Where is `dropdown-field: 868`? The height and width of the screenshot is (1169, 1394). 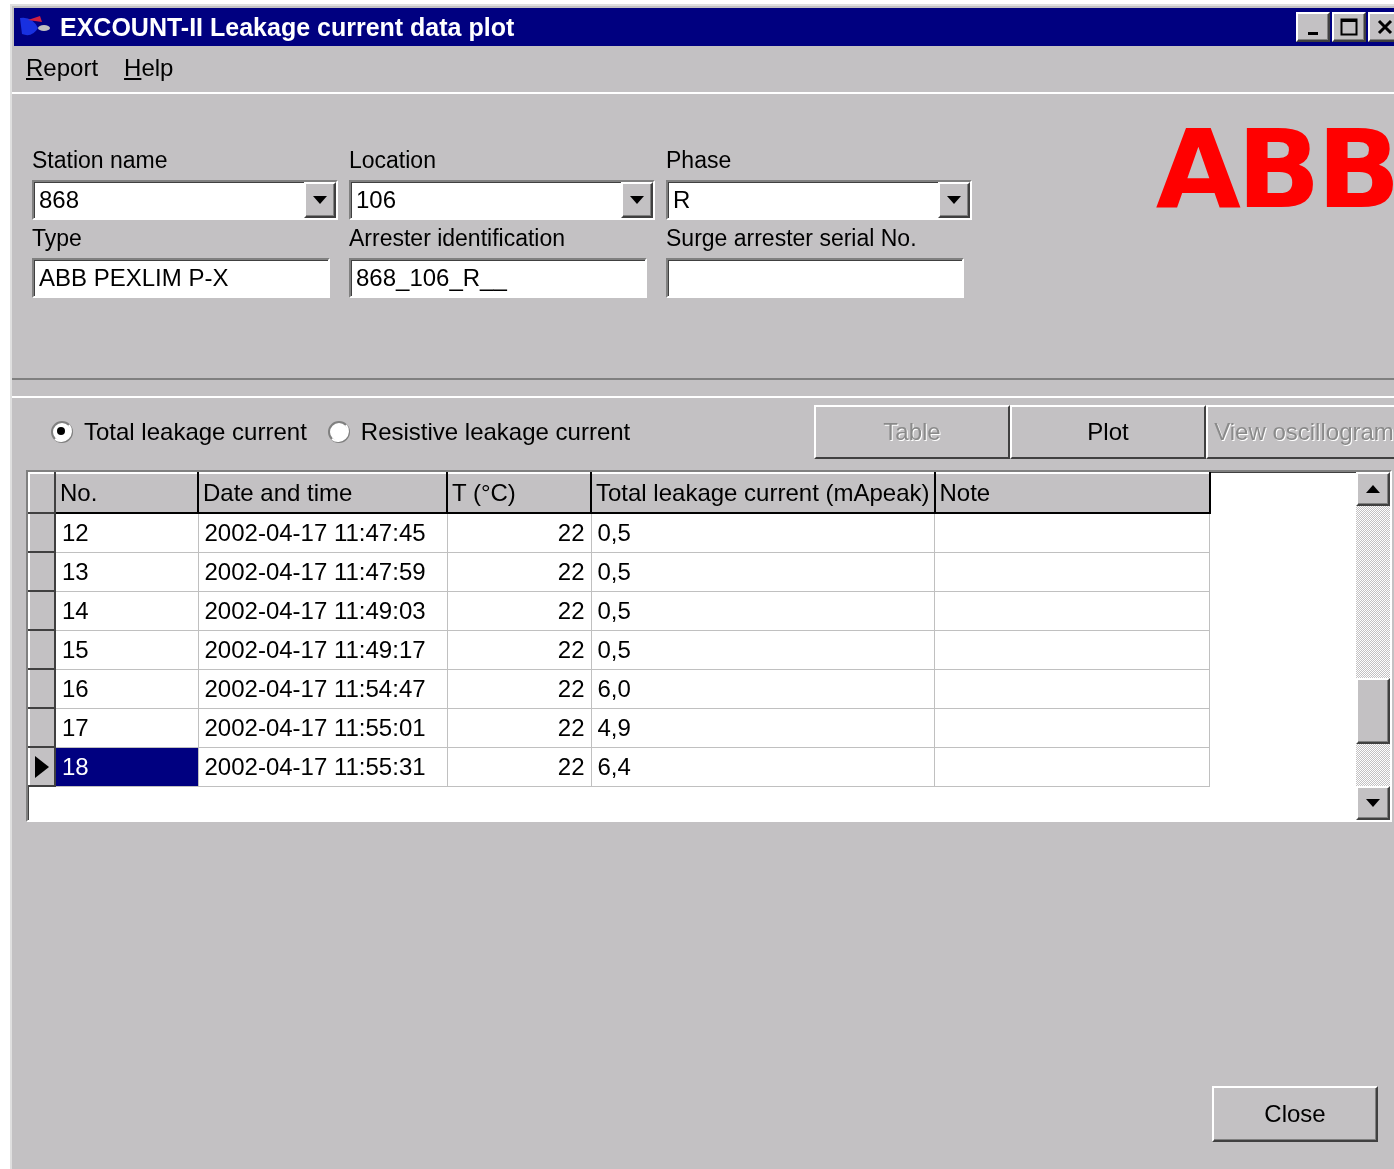 dropdown-field: 868 is located at coordinates (185, 200).